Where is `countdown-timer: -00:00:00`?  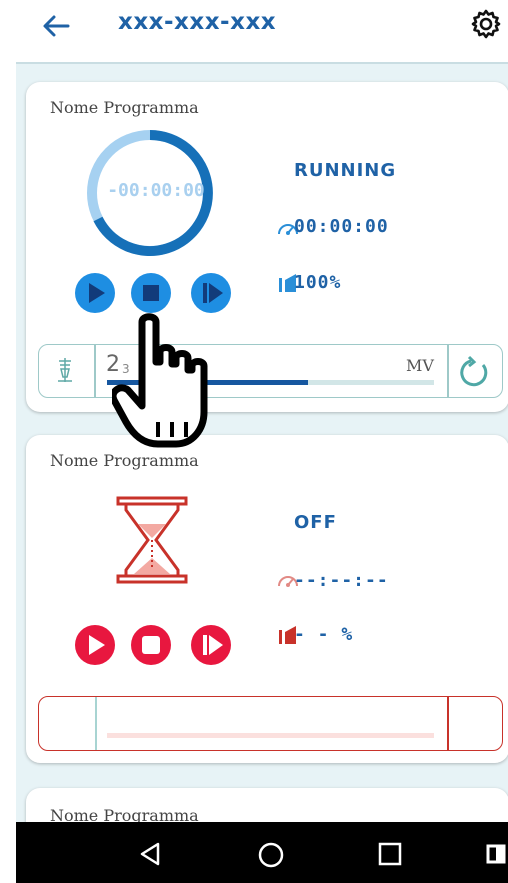
countdown-timer: -00:00:00 is located at coordinates (156, 190).